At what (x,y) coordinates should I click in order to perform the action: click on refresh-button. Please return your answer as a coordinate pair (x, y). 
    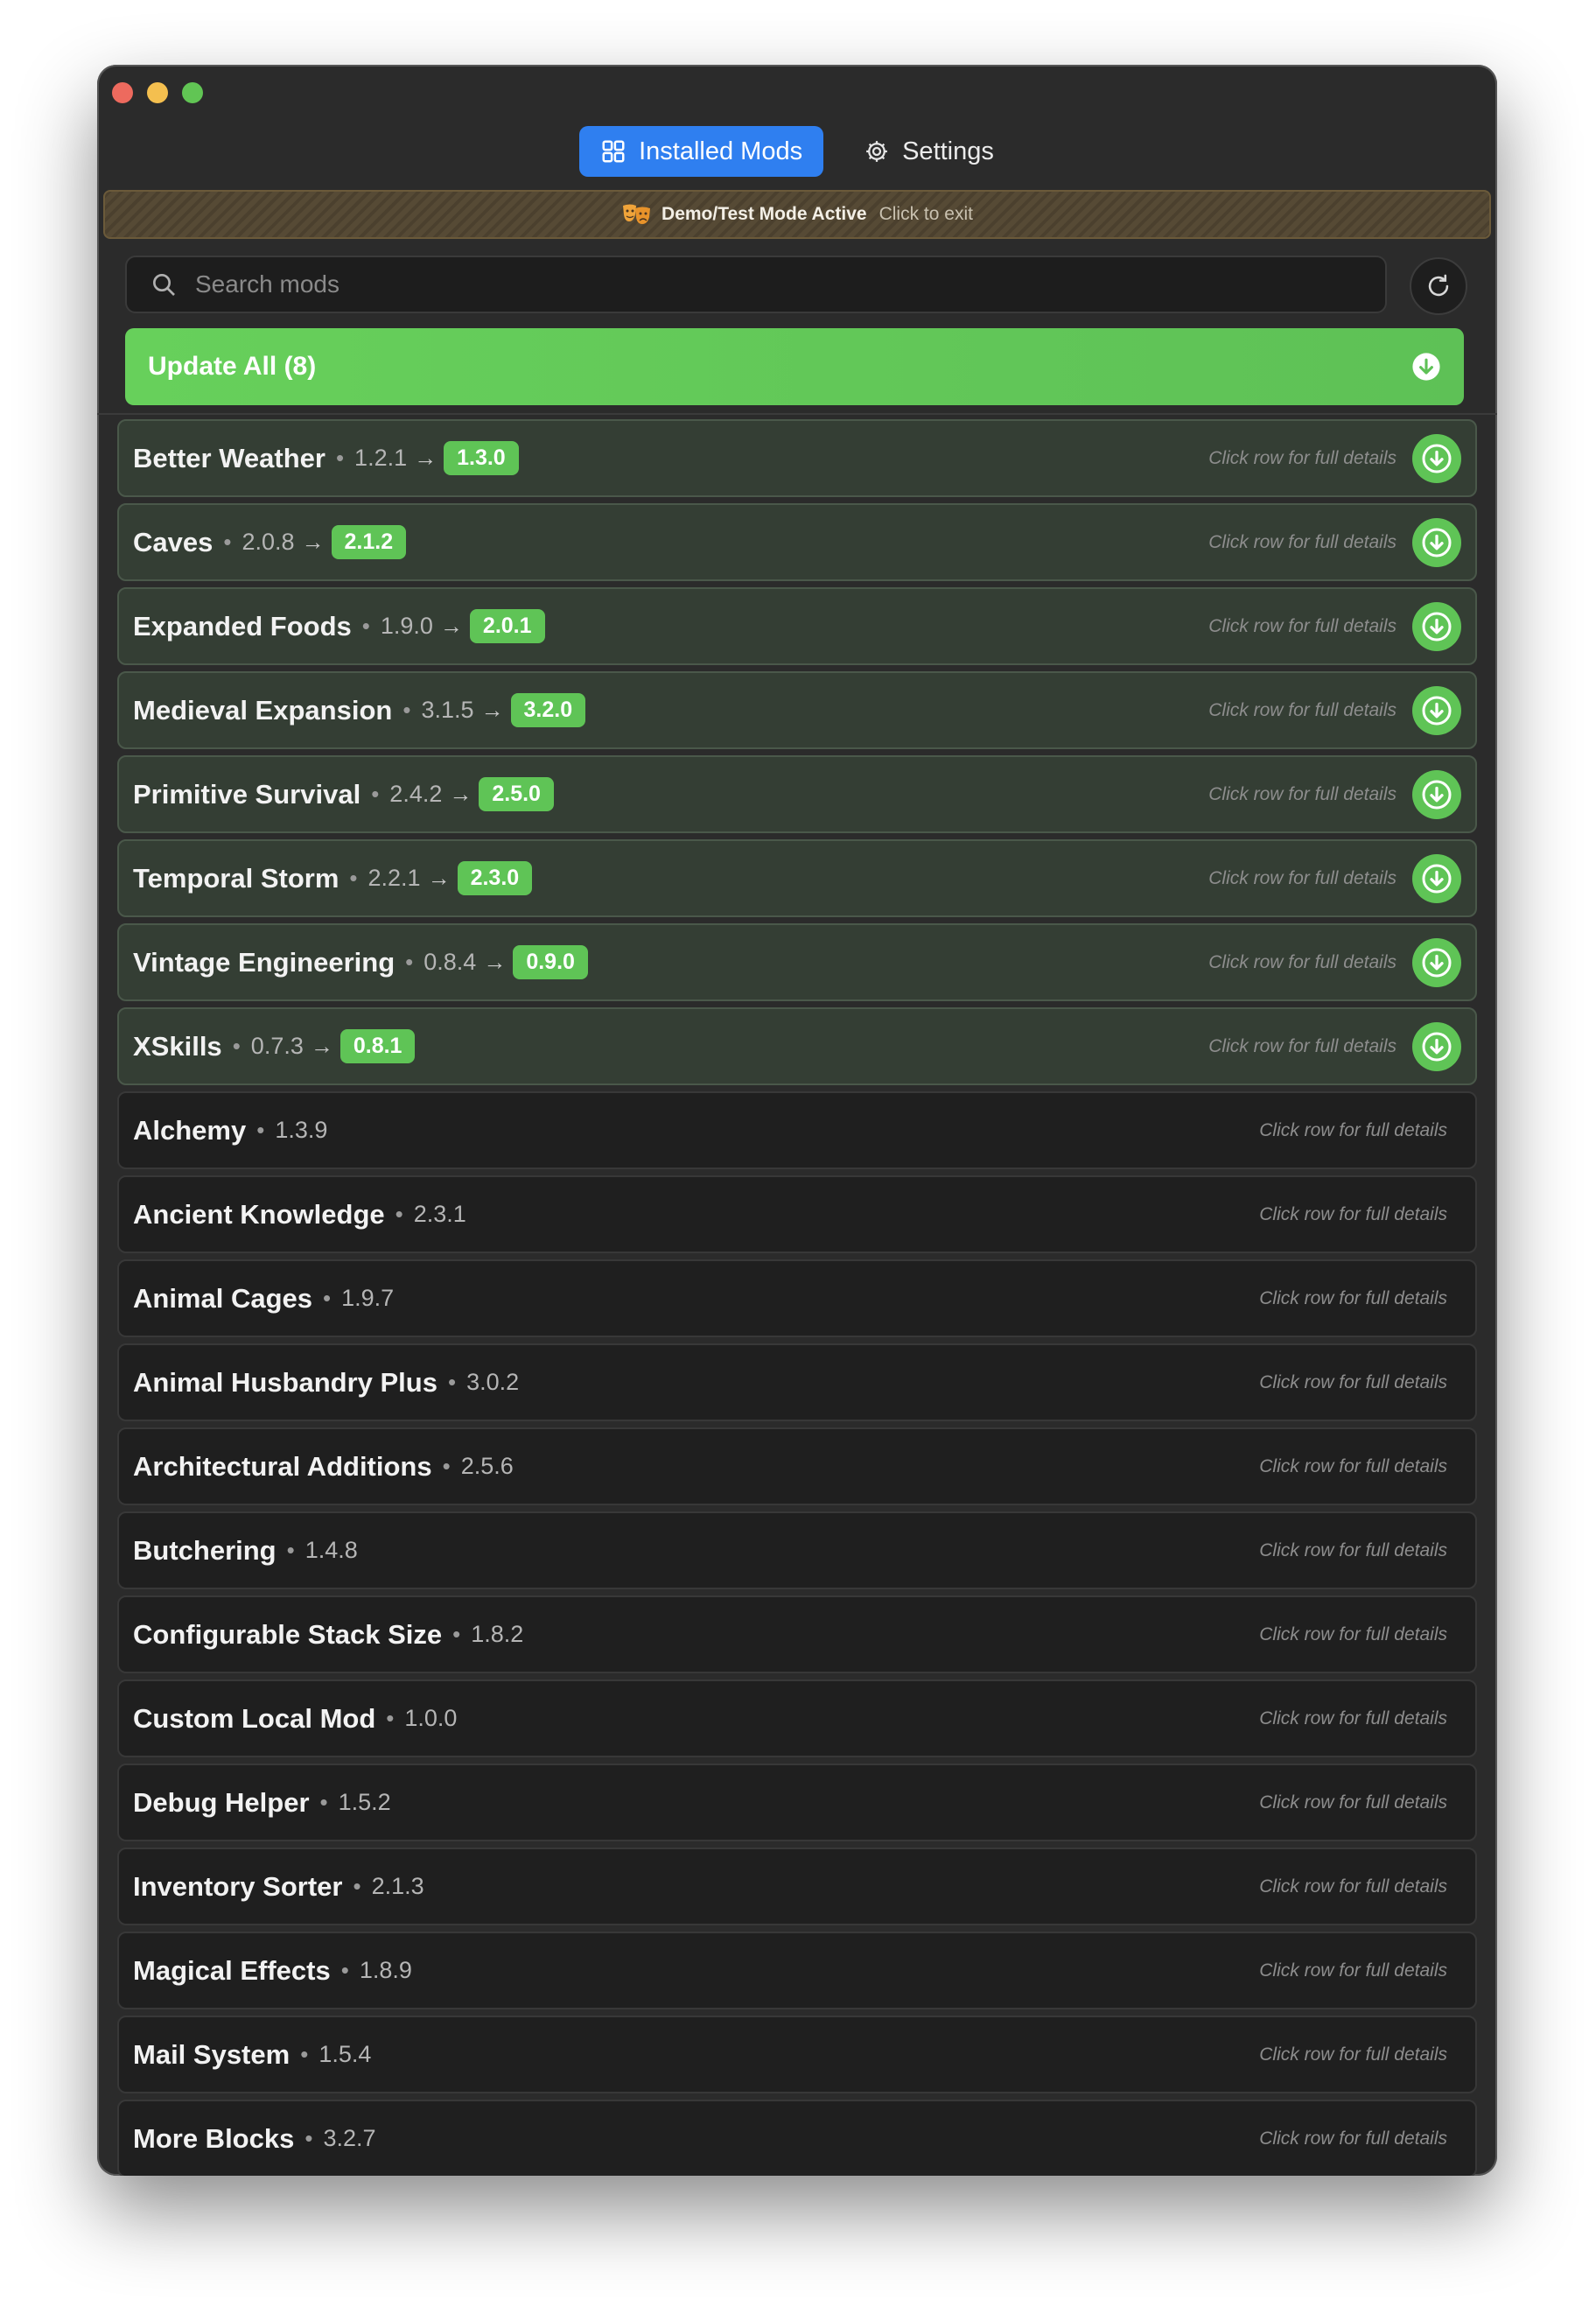
    Looking at the image, I should click on (1438, 286).